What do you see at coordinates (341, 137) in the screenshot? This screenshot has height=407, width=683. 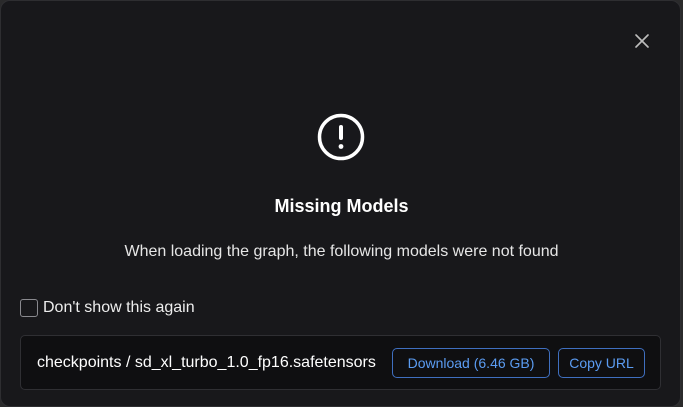 I see `exclamation-circle-icon` at bounding box center [341, 137].